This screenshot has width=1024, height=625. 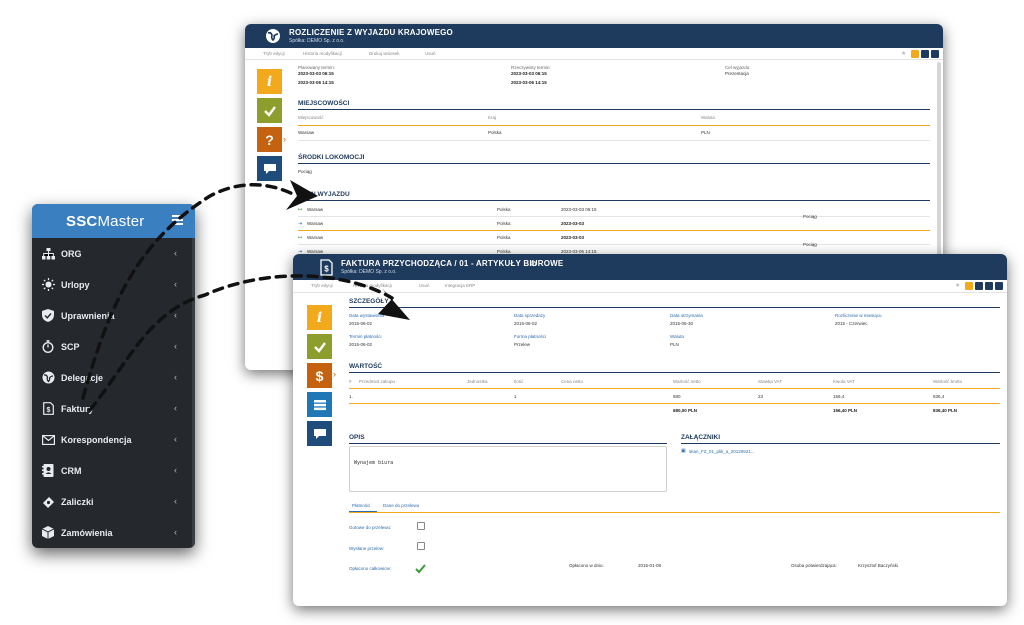 What do you see at coordinates (495, 132) in the screenshot?
I see `places-row-country: Polska` at bounding box center [495, 132].